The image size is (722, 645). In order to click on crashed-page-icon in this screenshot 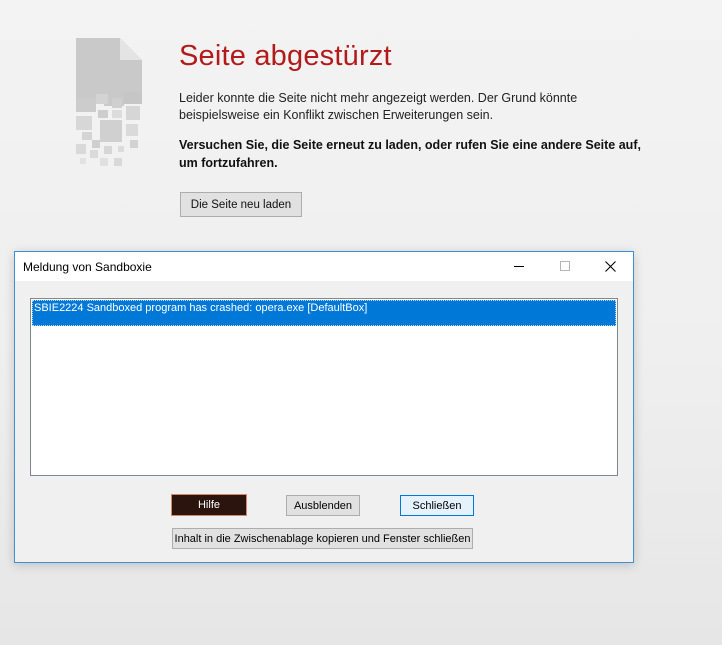, I will do `click(110, 103)`.